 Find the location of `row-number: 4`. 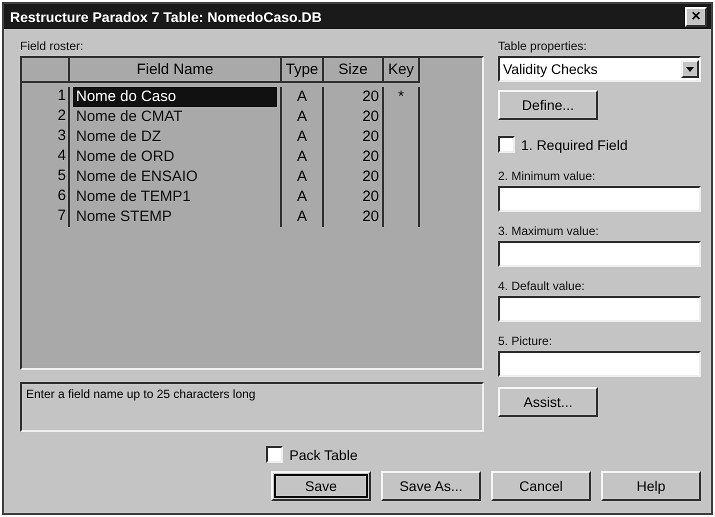

row-number: 4 is located at coordinates (46, 157).